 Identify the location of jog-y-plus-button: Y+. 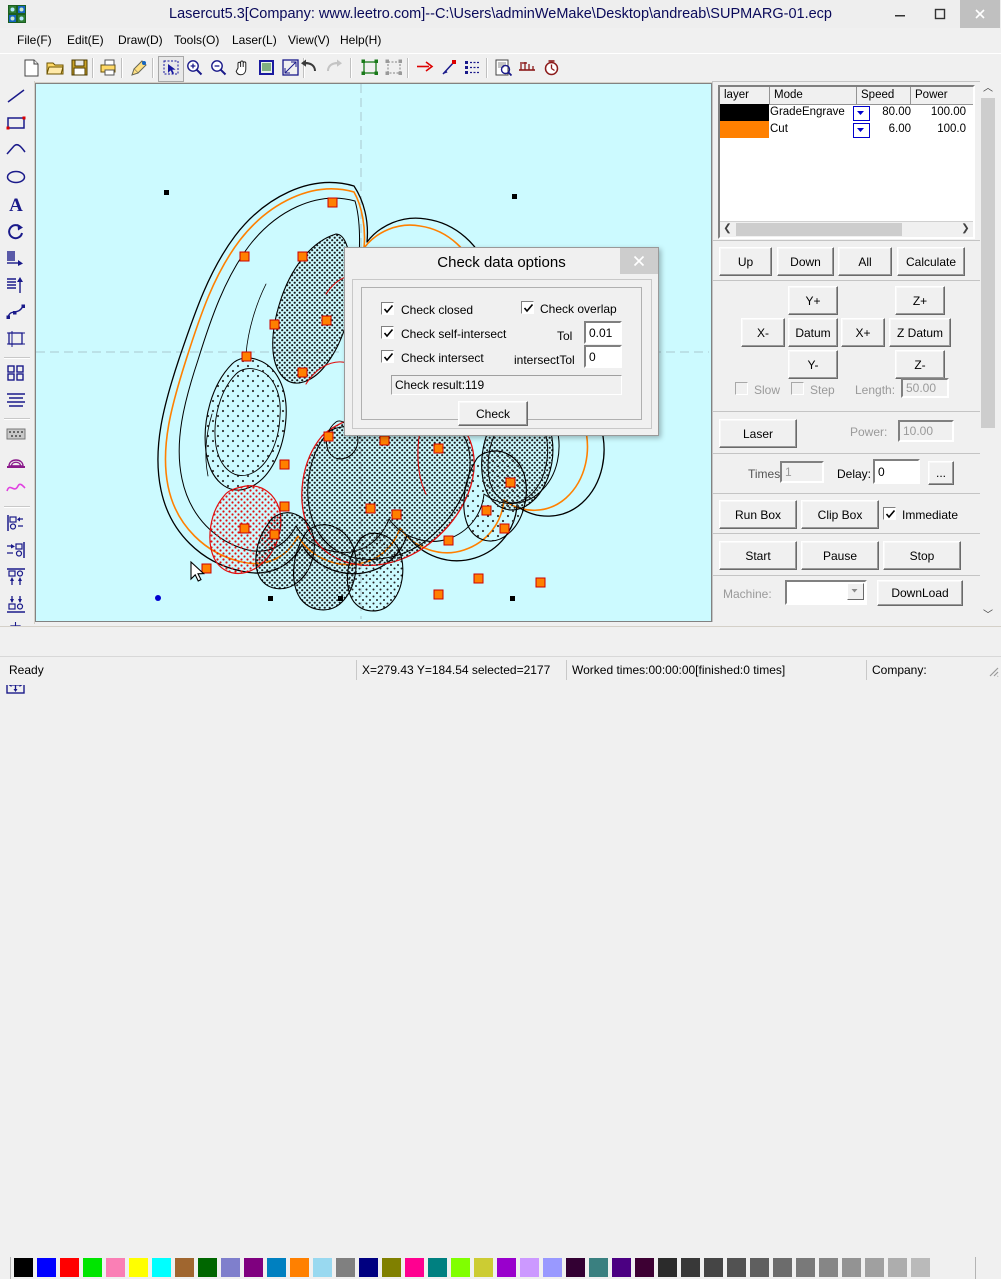
(813, 300).